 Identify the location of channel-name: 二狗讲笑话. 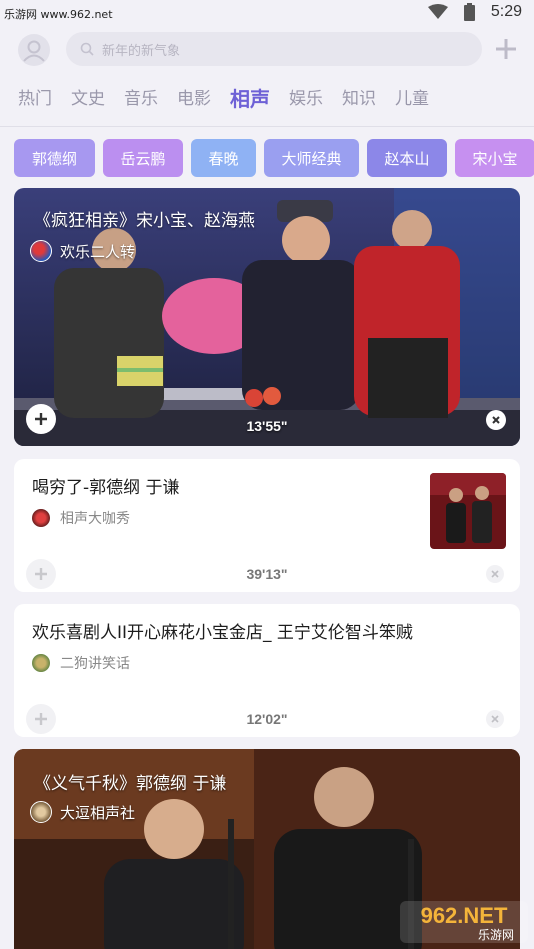
(95, 664).